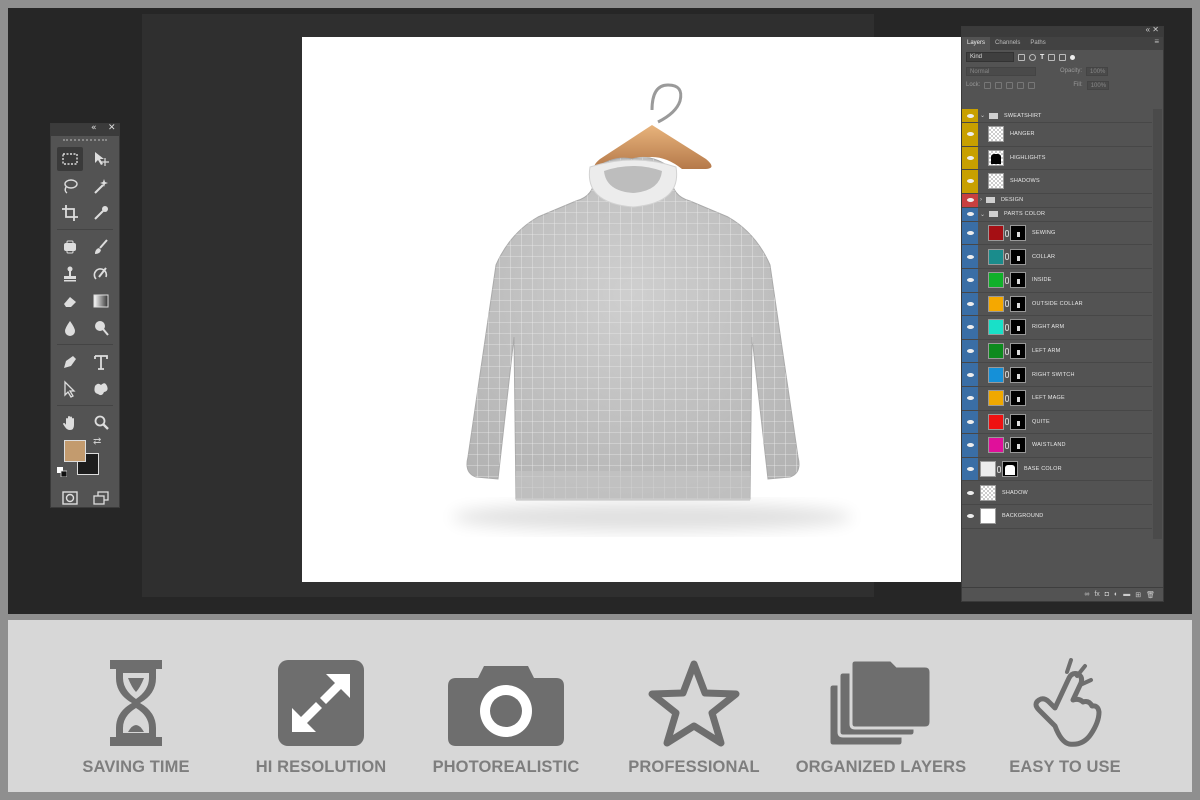 Image resolution: width=1200 pixels, height=800 pixels. I want to click on lasso-tool-icon, so click(70, 186).